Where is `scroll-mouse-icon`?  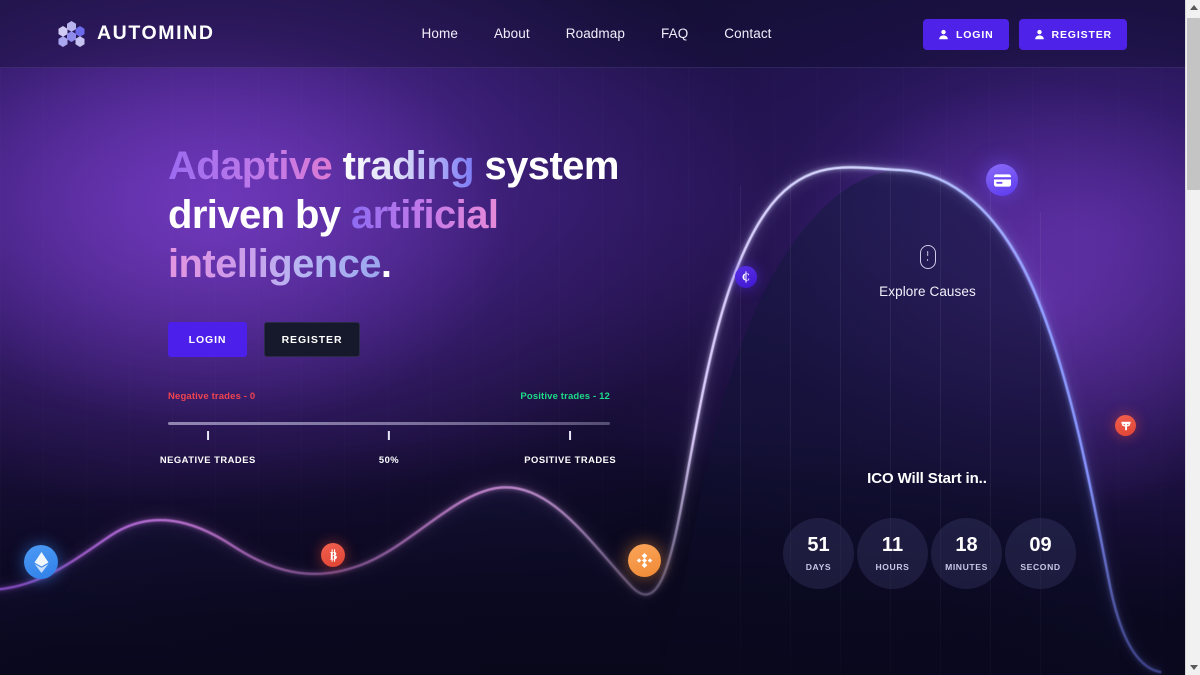
scroll-mouse-icon is located at coordinates (927, 257).